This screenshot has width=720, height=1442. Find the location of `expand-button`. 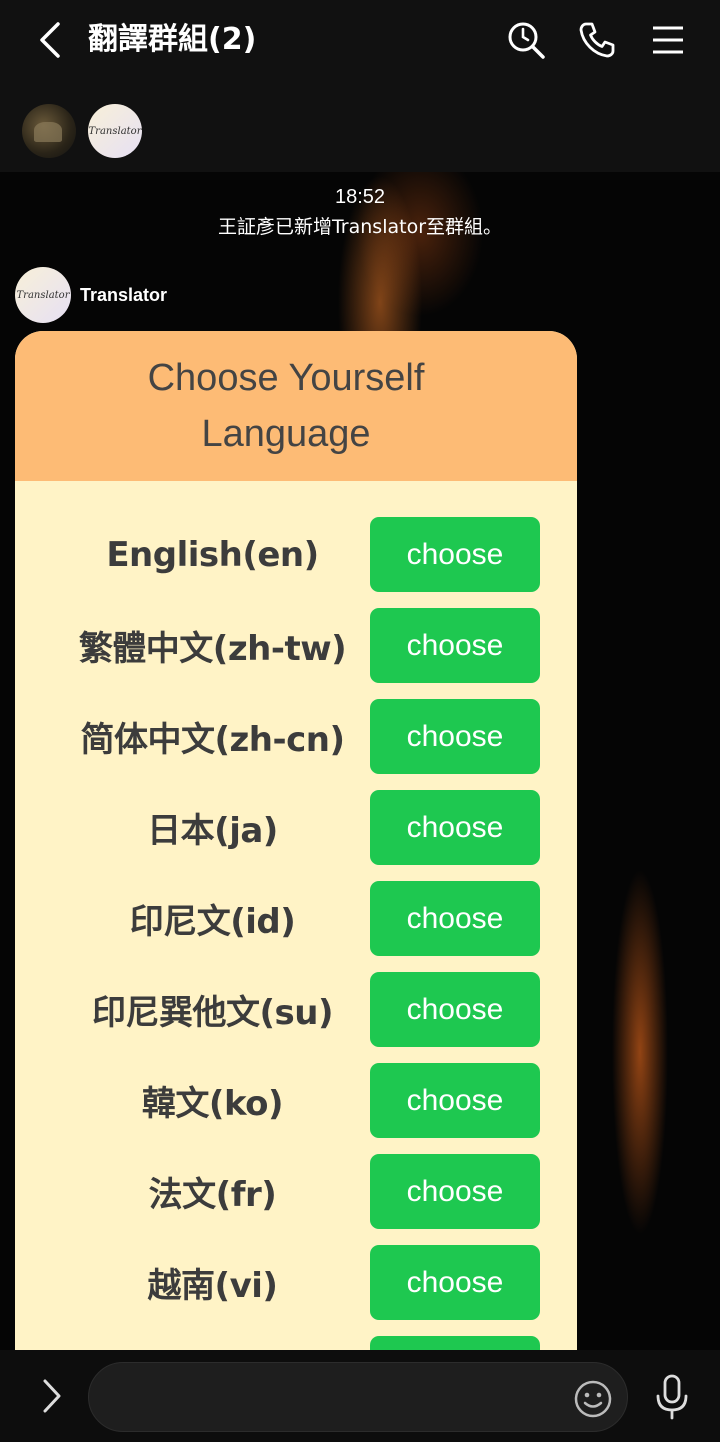

expand-button is located at coordinates (52, 1396).